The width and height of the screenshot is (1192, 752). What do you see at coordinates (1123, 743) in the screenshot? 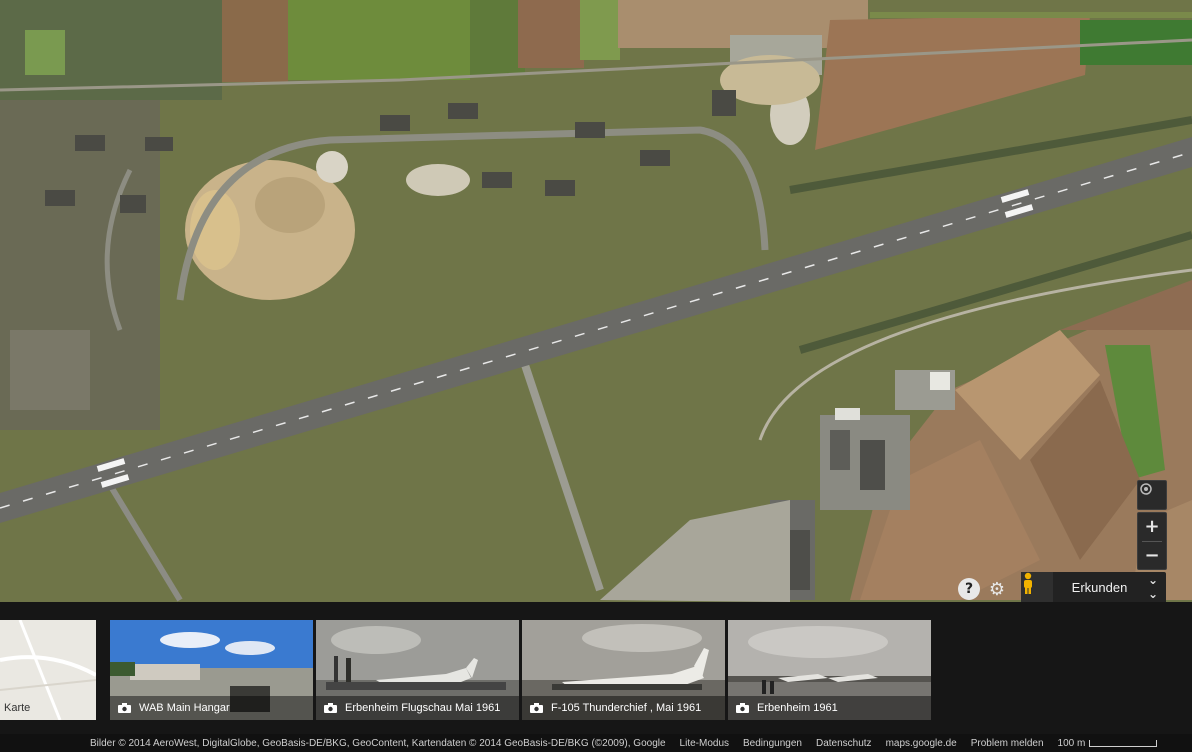
I see `scale-line` at bounding box center [1123, 743].